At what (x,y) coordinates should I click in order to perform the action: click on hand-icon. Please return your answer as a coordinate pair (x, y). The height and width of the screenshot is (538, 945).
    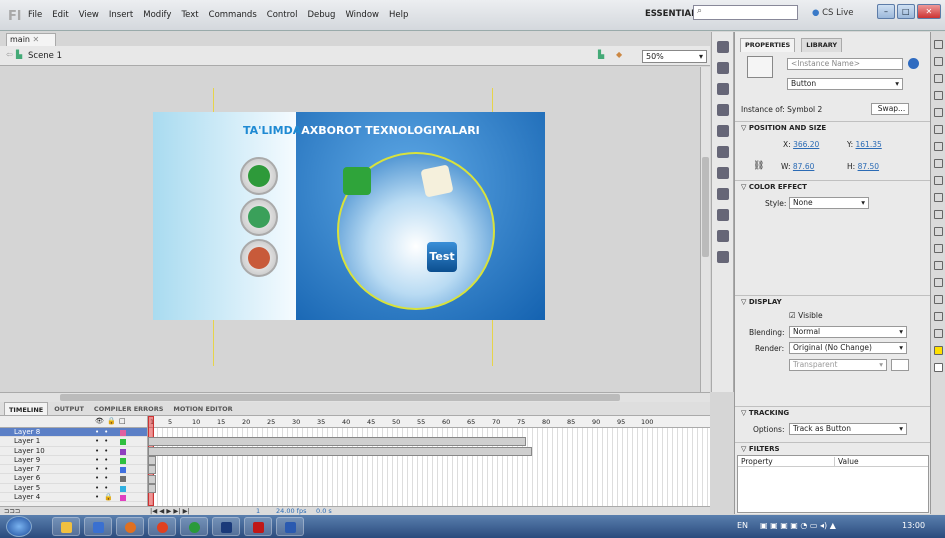
    Looking at the image, I should click on (938, 316).